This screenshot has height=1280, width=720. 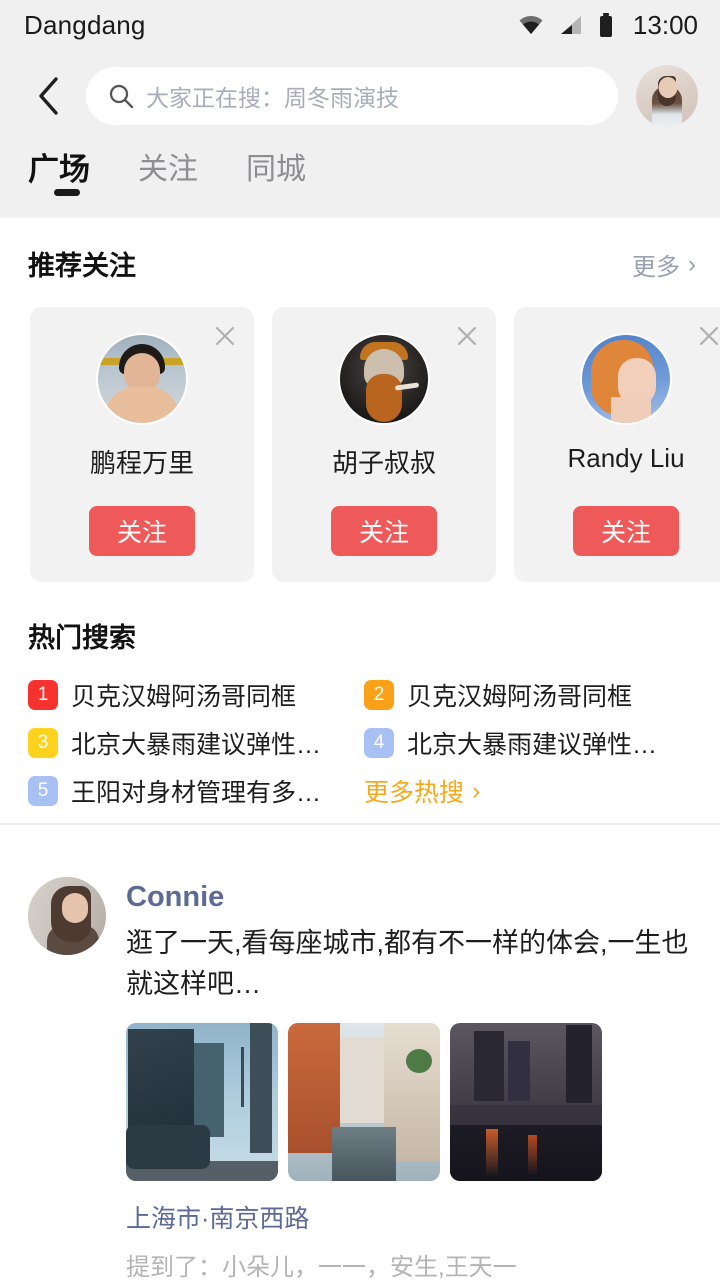 I want to click on tab-plaza-label: 广场, so click(x=59, y=169).